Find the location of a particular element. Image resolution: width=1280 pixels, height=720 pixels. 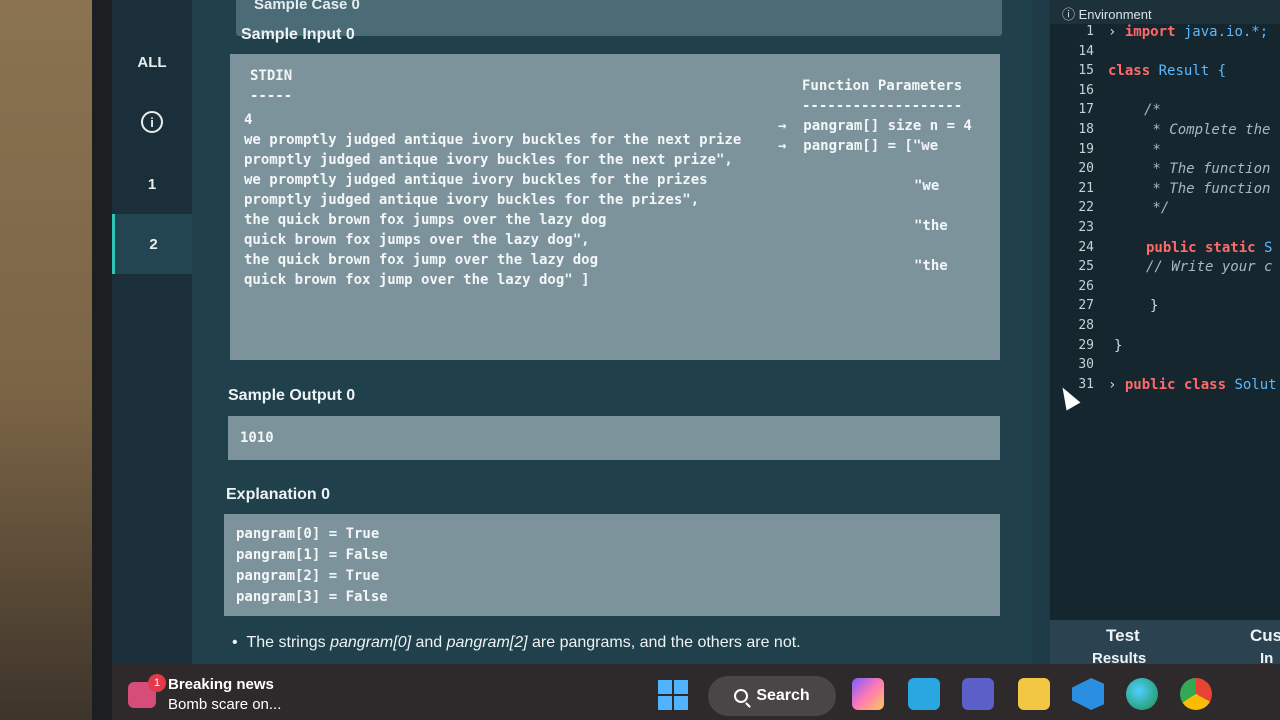

bullet-text: are pangrams, and the others are not. is located at coordinates (664, 642).